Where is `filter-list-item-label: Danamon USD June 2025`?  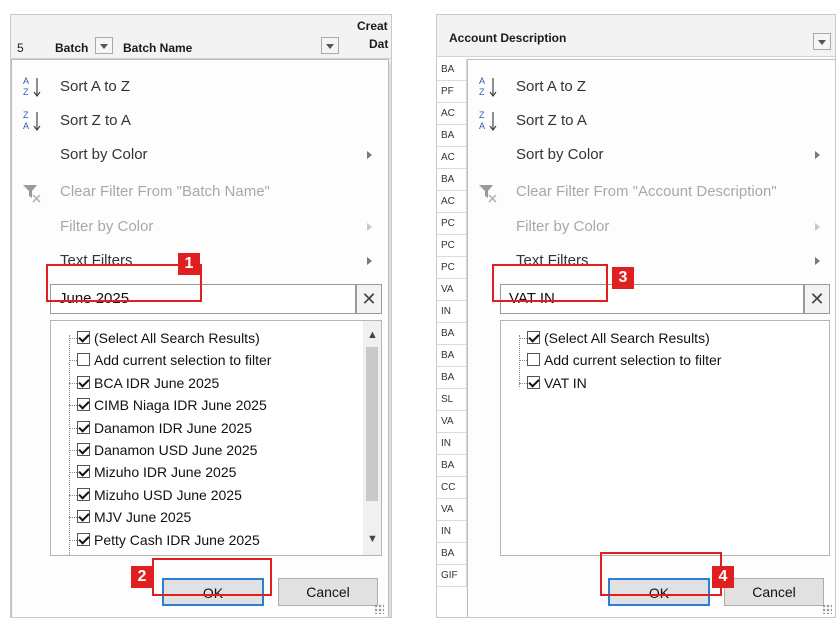 filter-list-item-label: Danamon USD June 2025 is located at coordinates (176, 450).